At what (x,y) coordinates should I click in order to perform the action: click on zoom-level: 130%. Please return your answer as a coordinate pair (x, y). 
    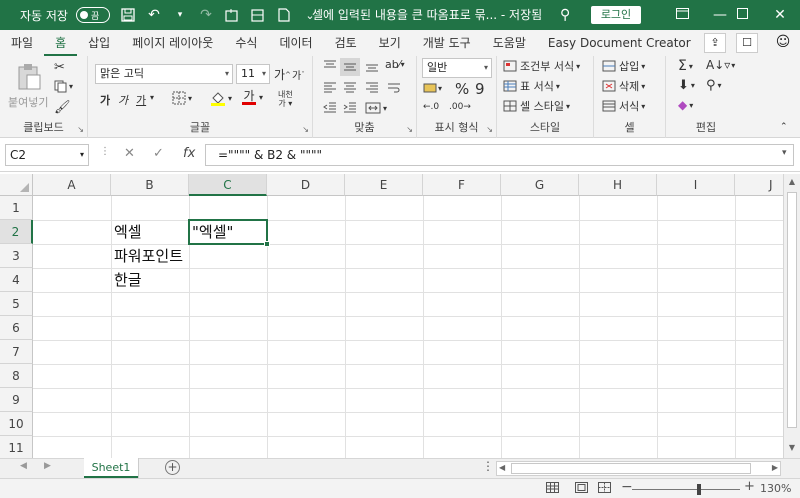
    Looking at the image, I should click on (775, 488).